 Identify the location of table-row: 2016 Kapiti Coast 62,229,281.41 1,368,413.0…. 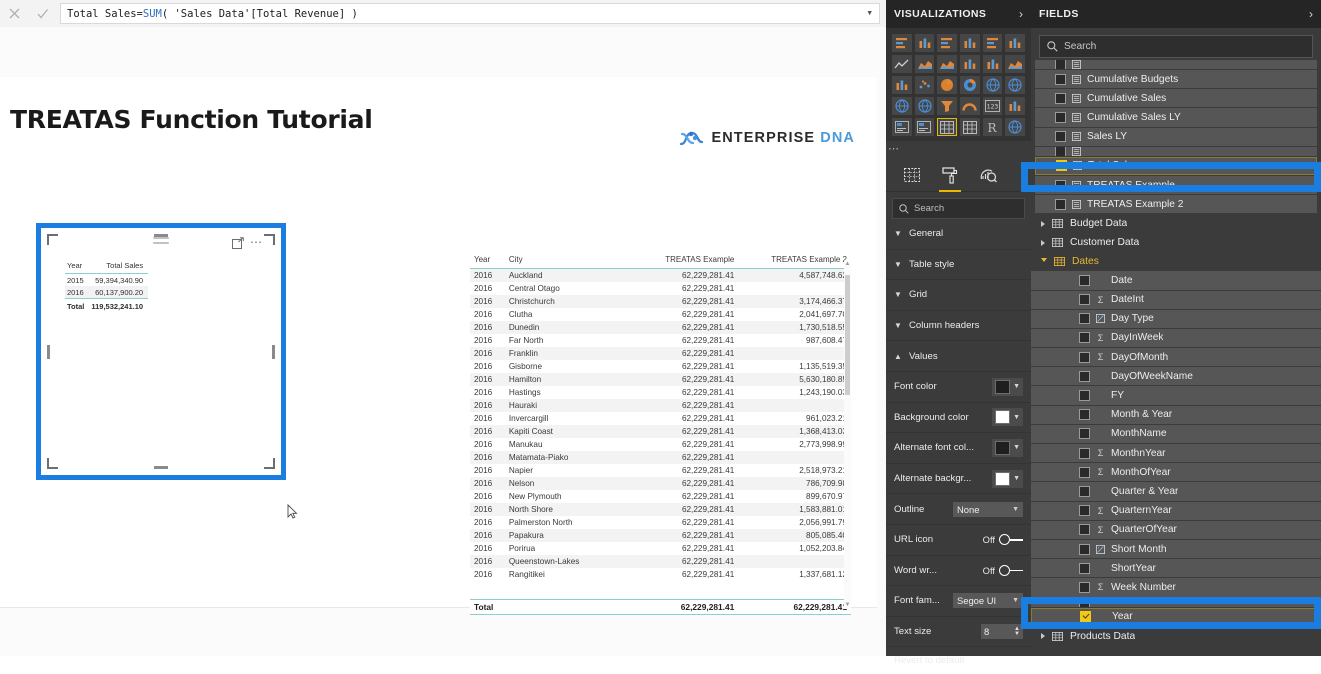
(660, 431).